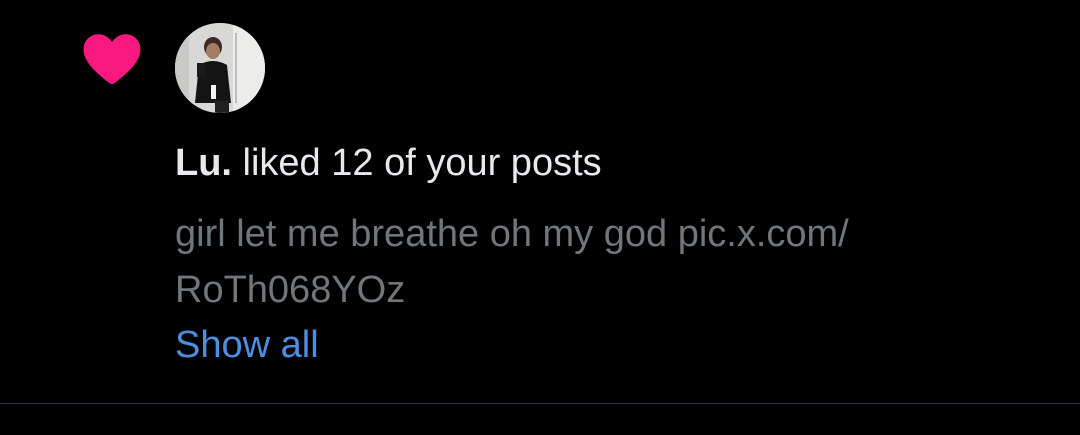 The height and width of the screenshot is (435, 1080). What do you see at coordinates (112, 59) in the screenshot?
I see `heart-icon` at bounding box center [112, 59].